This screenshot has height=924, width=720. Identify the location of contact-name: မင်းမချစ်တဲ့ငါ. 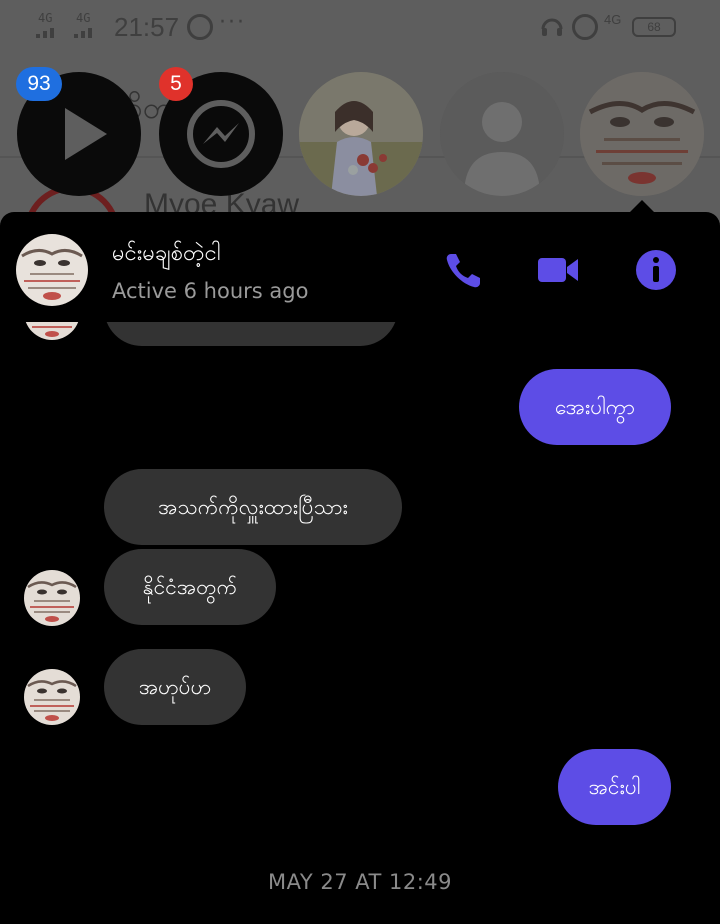
(166, 253).